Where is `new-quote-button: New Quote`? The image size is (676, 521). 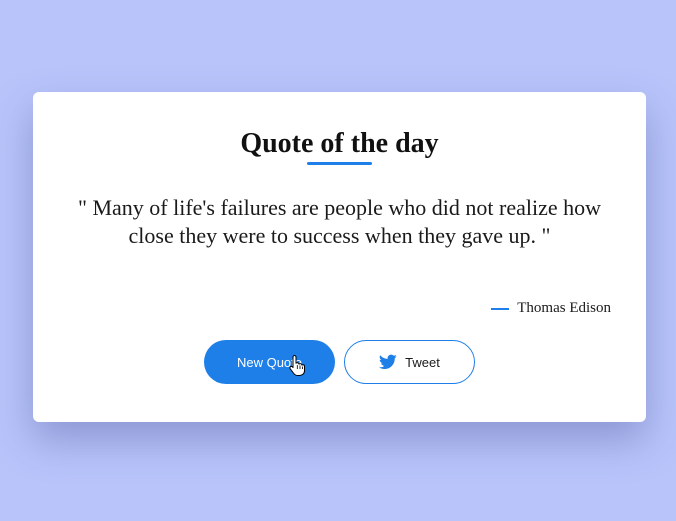 new-quote-button: New Quote is located at coordinates (269, 362).